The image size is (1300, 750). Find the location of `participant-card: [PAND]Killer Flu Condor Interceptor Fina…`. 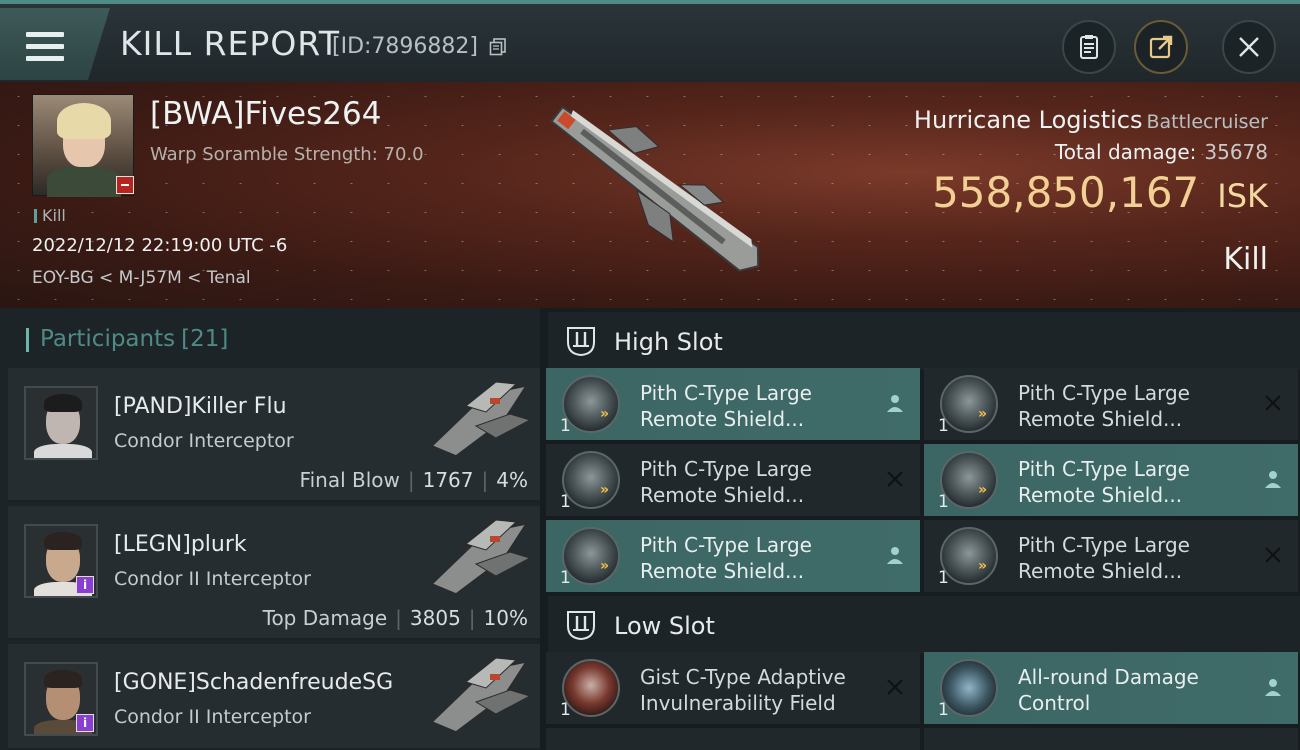

participant-card: [PAND]Killer Flu Condor Interceptor Fina… is located at coordinates (274, 435).